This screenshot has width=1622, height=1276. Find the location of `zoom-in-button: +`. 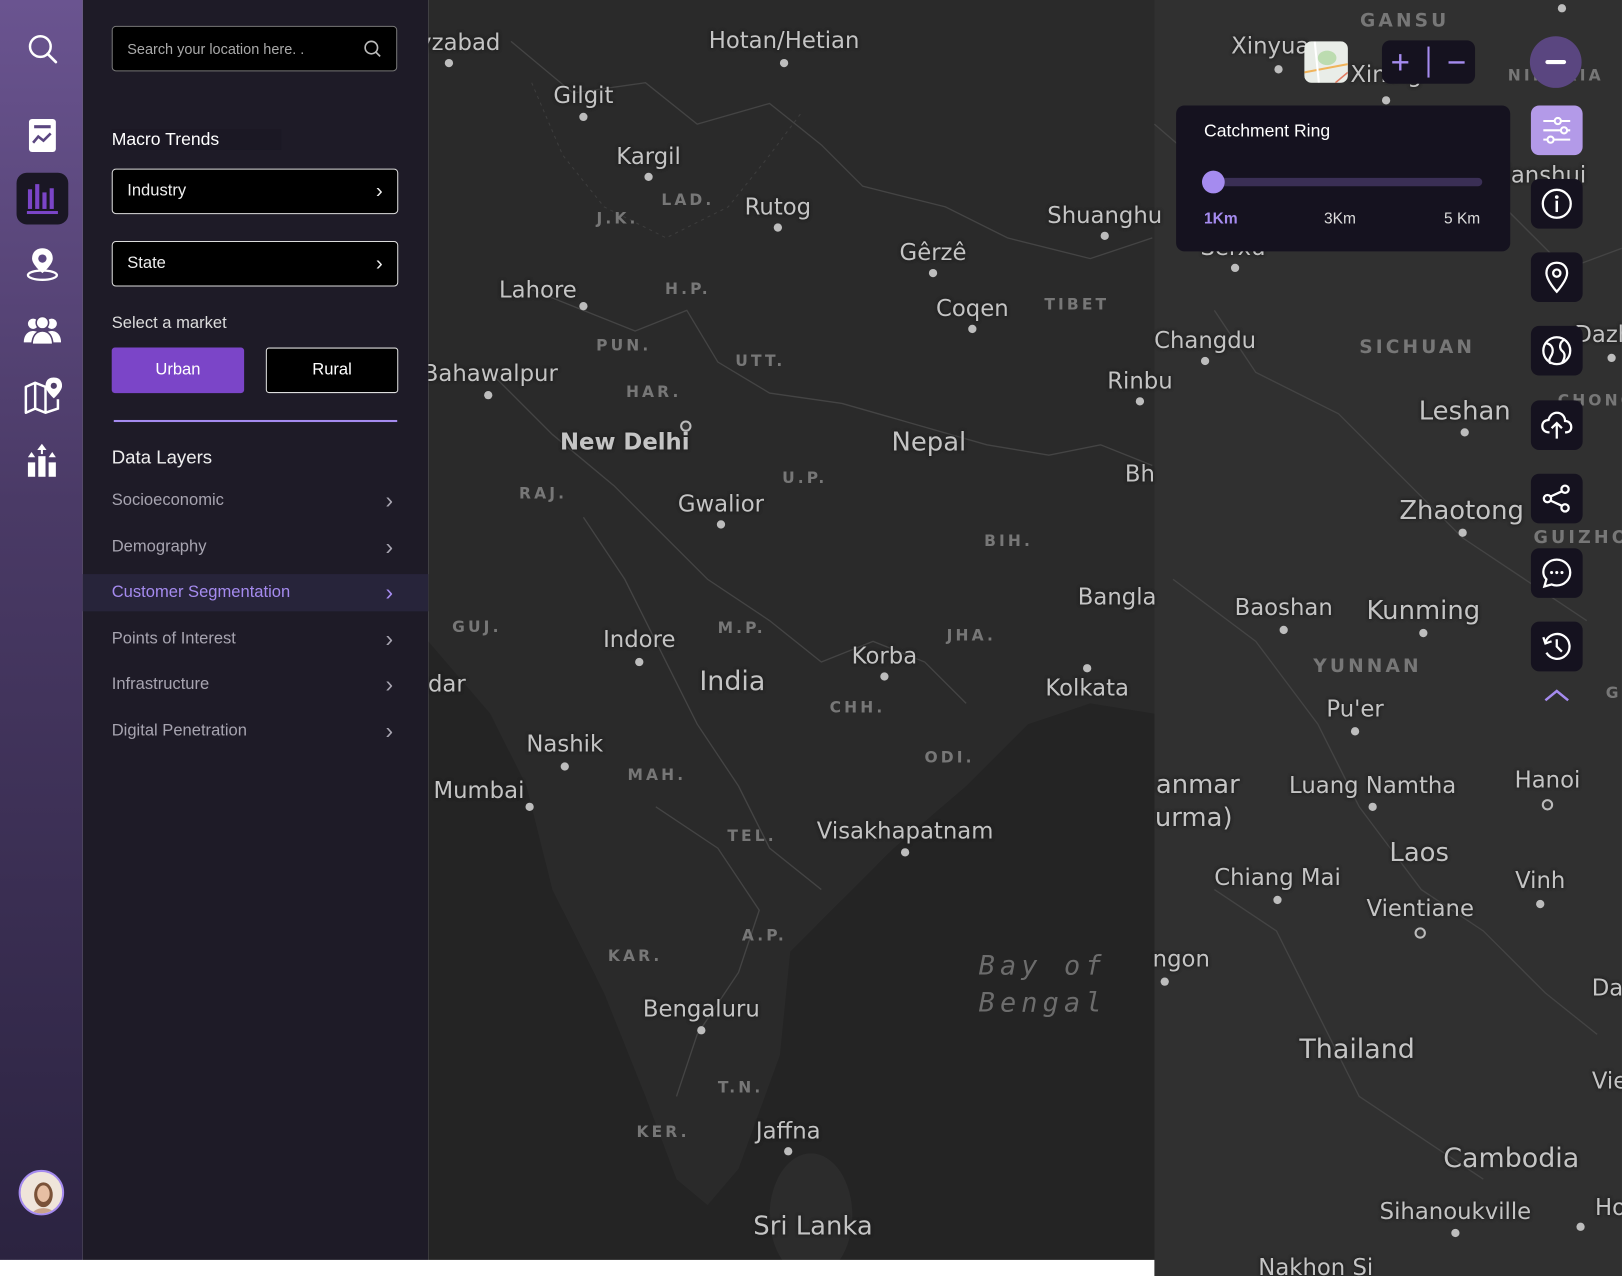

zoom-in-button: + is located at coordinates (1400, 62).